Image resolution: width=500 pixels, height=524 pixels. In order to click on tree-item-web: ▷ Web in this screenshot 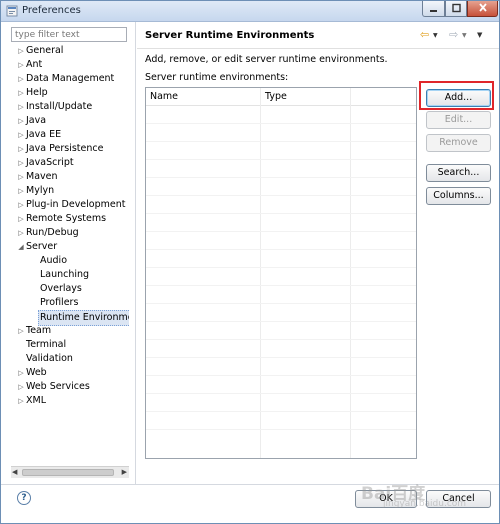, I will do `click(31, 373)`.